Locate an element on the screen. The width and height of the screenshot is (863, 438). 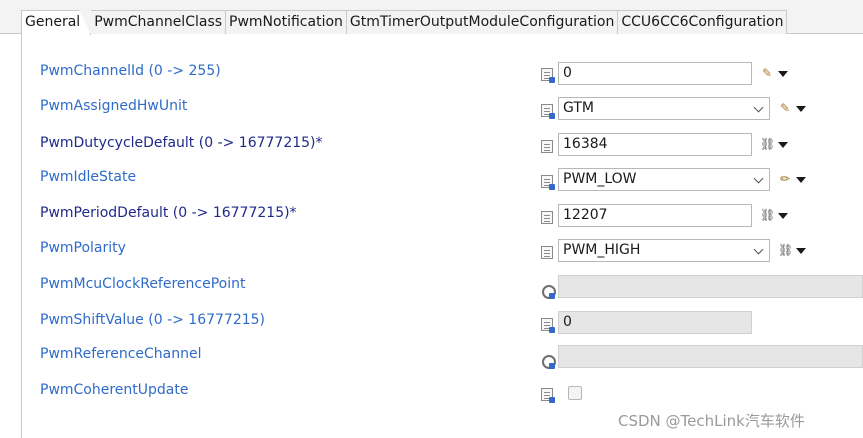
tab-pwm-notification: PwmNotification is located at coordinates (286, 22).